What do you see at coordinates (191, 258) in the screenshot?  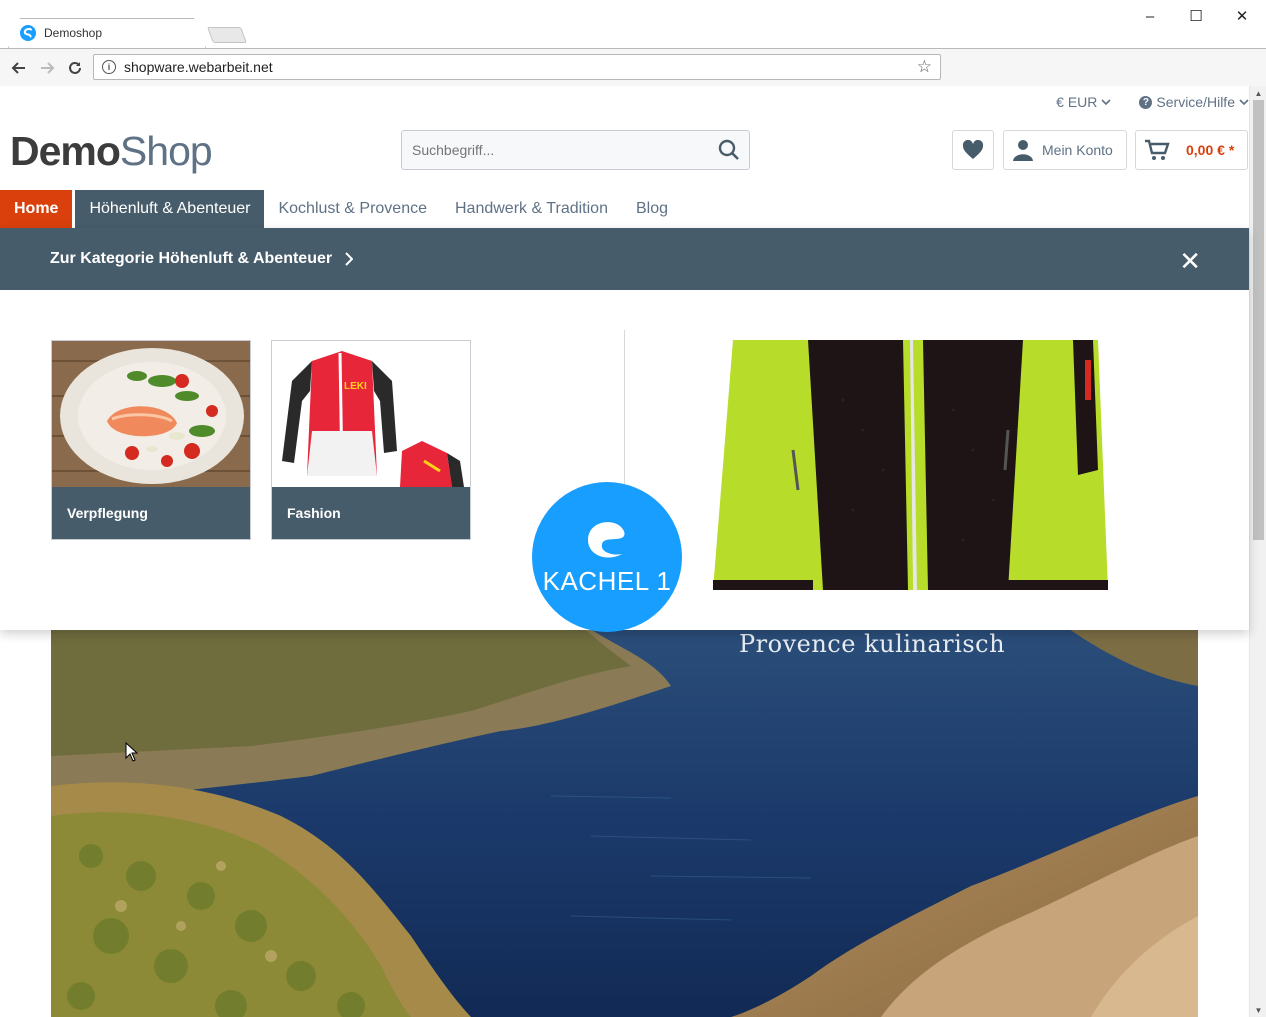 I see `category-link-label: Zur Kategorie Höhenluft & Abenteuer` at bounding box center [191, 258].